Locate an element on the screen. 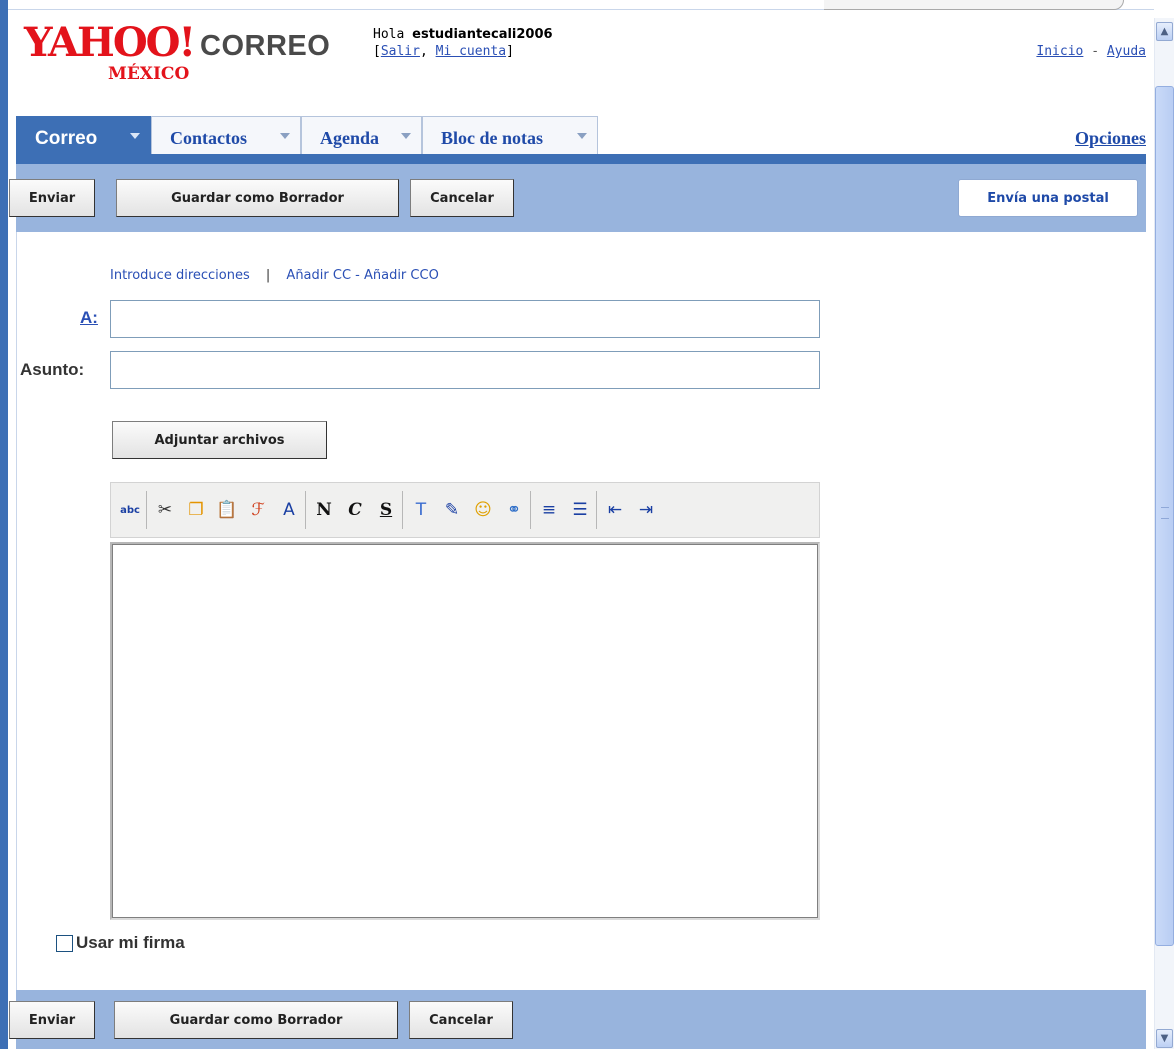 This screenshot has height=1049, width=1174. outdent-icon: ⇤ is located at coordinates (615, 510).